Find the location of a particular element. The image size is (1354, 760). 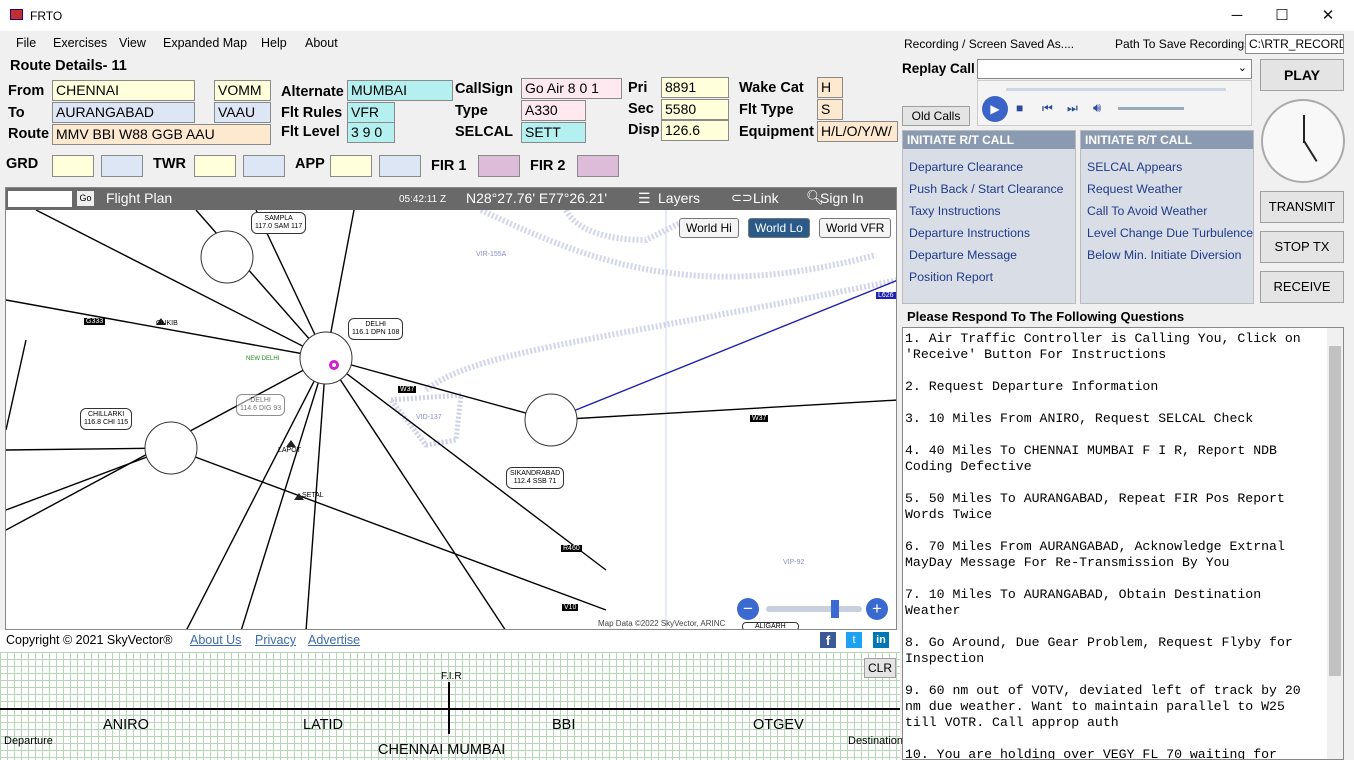

replay-call-label: Replay Call is located at coordinates (938, 68).